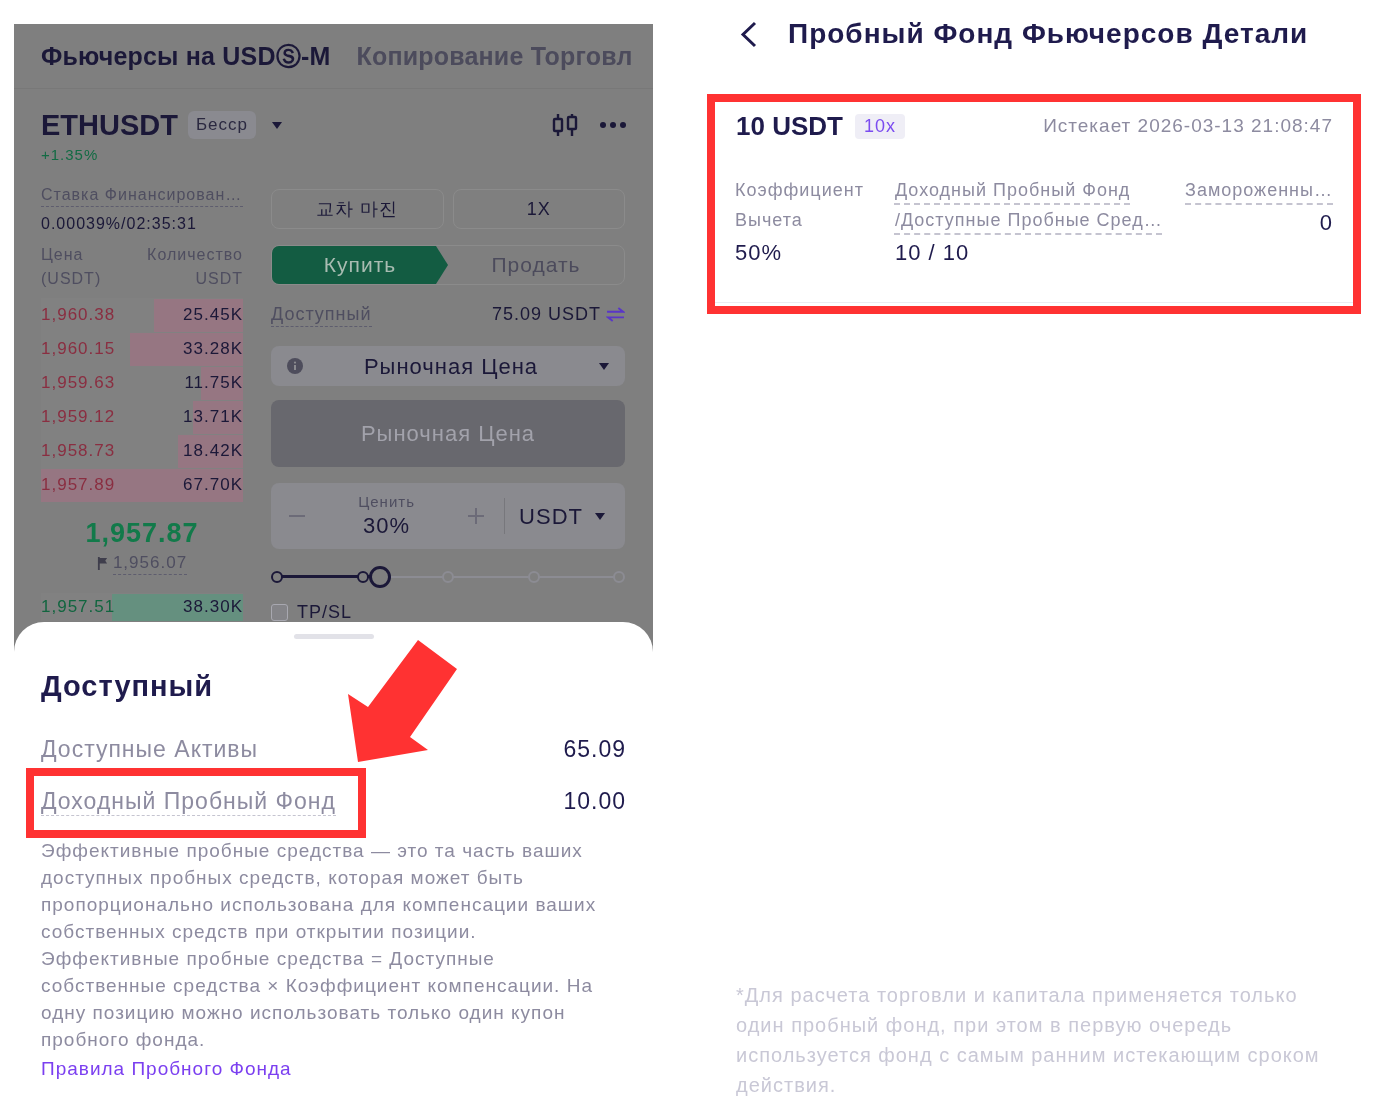 This screenshot has height=1100, width=1376. What do you see at coordinates (279, 612) in the screenshot?
I see `tpsl-checkbox` at bounding box center [279, 612].